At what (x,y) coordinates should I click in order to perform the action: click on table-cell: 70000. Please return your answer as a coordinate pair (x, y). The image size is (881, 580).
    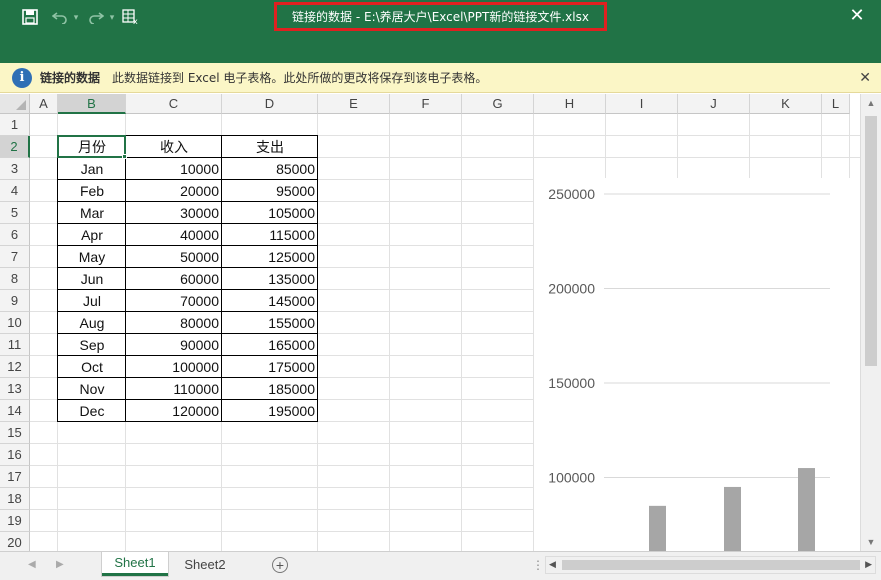
    Looking at the image, I should click on (174, 301).